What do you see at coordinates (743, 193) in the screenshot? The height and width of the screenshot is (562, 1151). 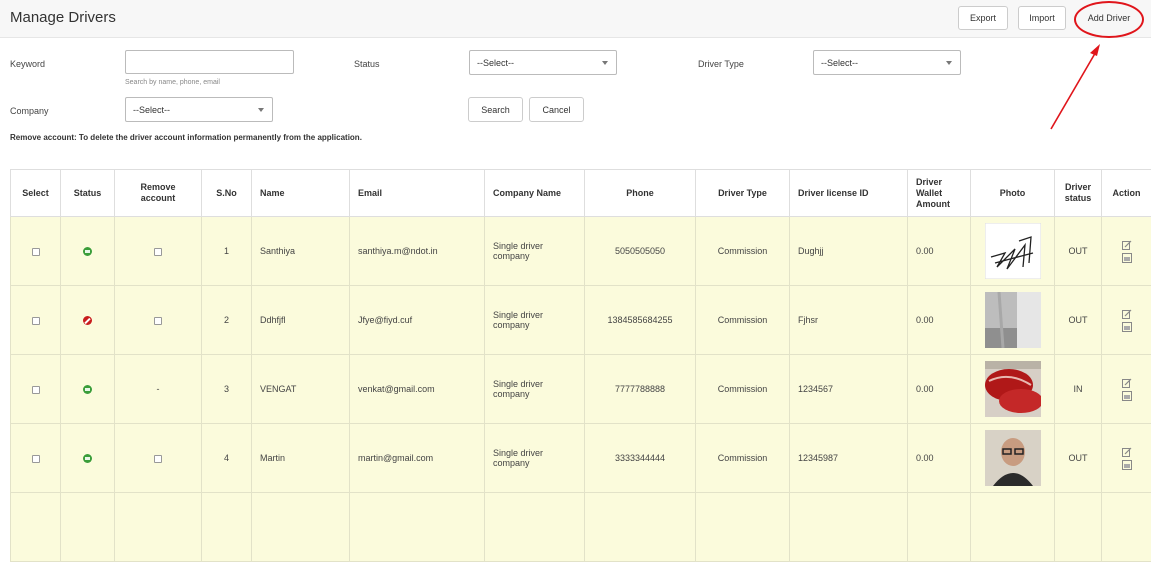 I see `col-driver-type: Driver Type` at bounding box center [743, 193].